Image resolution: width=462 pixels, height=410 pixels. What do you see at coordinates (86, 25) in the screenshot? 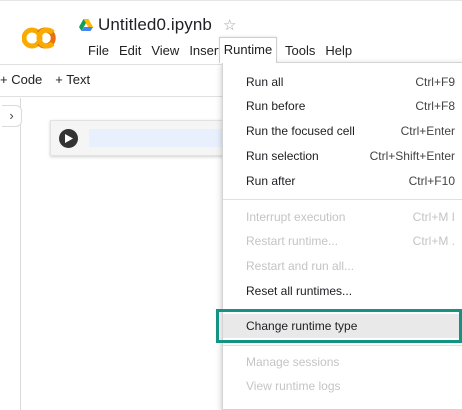
I see `google-drive-icon` at bounding box center [86, 25].